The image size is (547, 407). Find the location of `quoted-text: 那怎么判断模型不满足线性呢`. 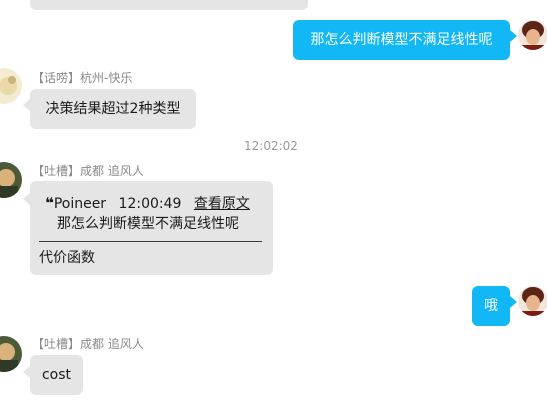

quoted-text: 那怎么判断模型不满足线性呢 is located at coordinates (148, 224).